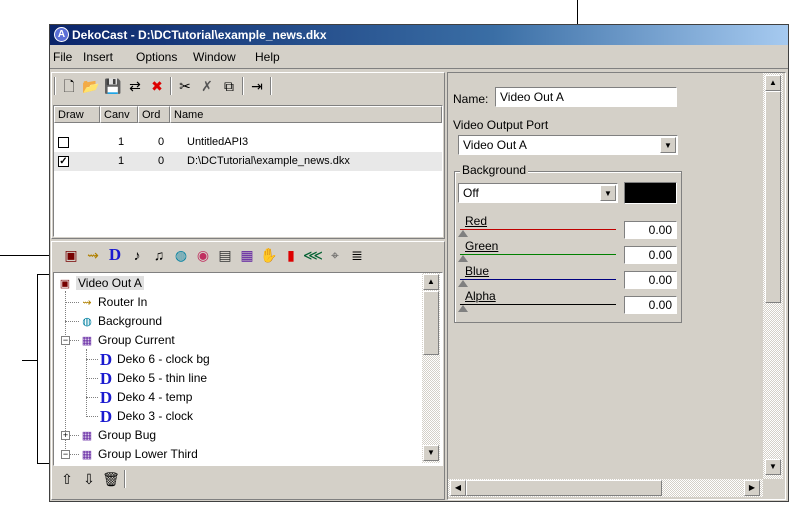 This screenshot has height=505, width=790. I want to click on table-row: 1 0 UntitledAPI3, so click(249, 142).